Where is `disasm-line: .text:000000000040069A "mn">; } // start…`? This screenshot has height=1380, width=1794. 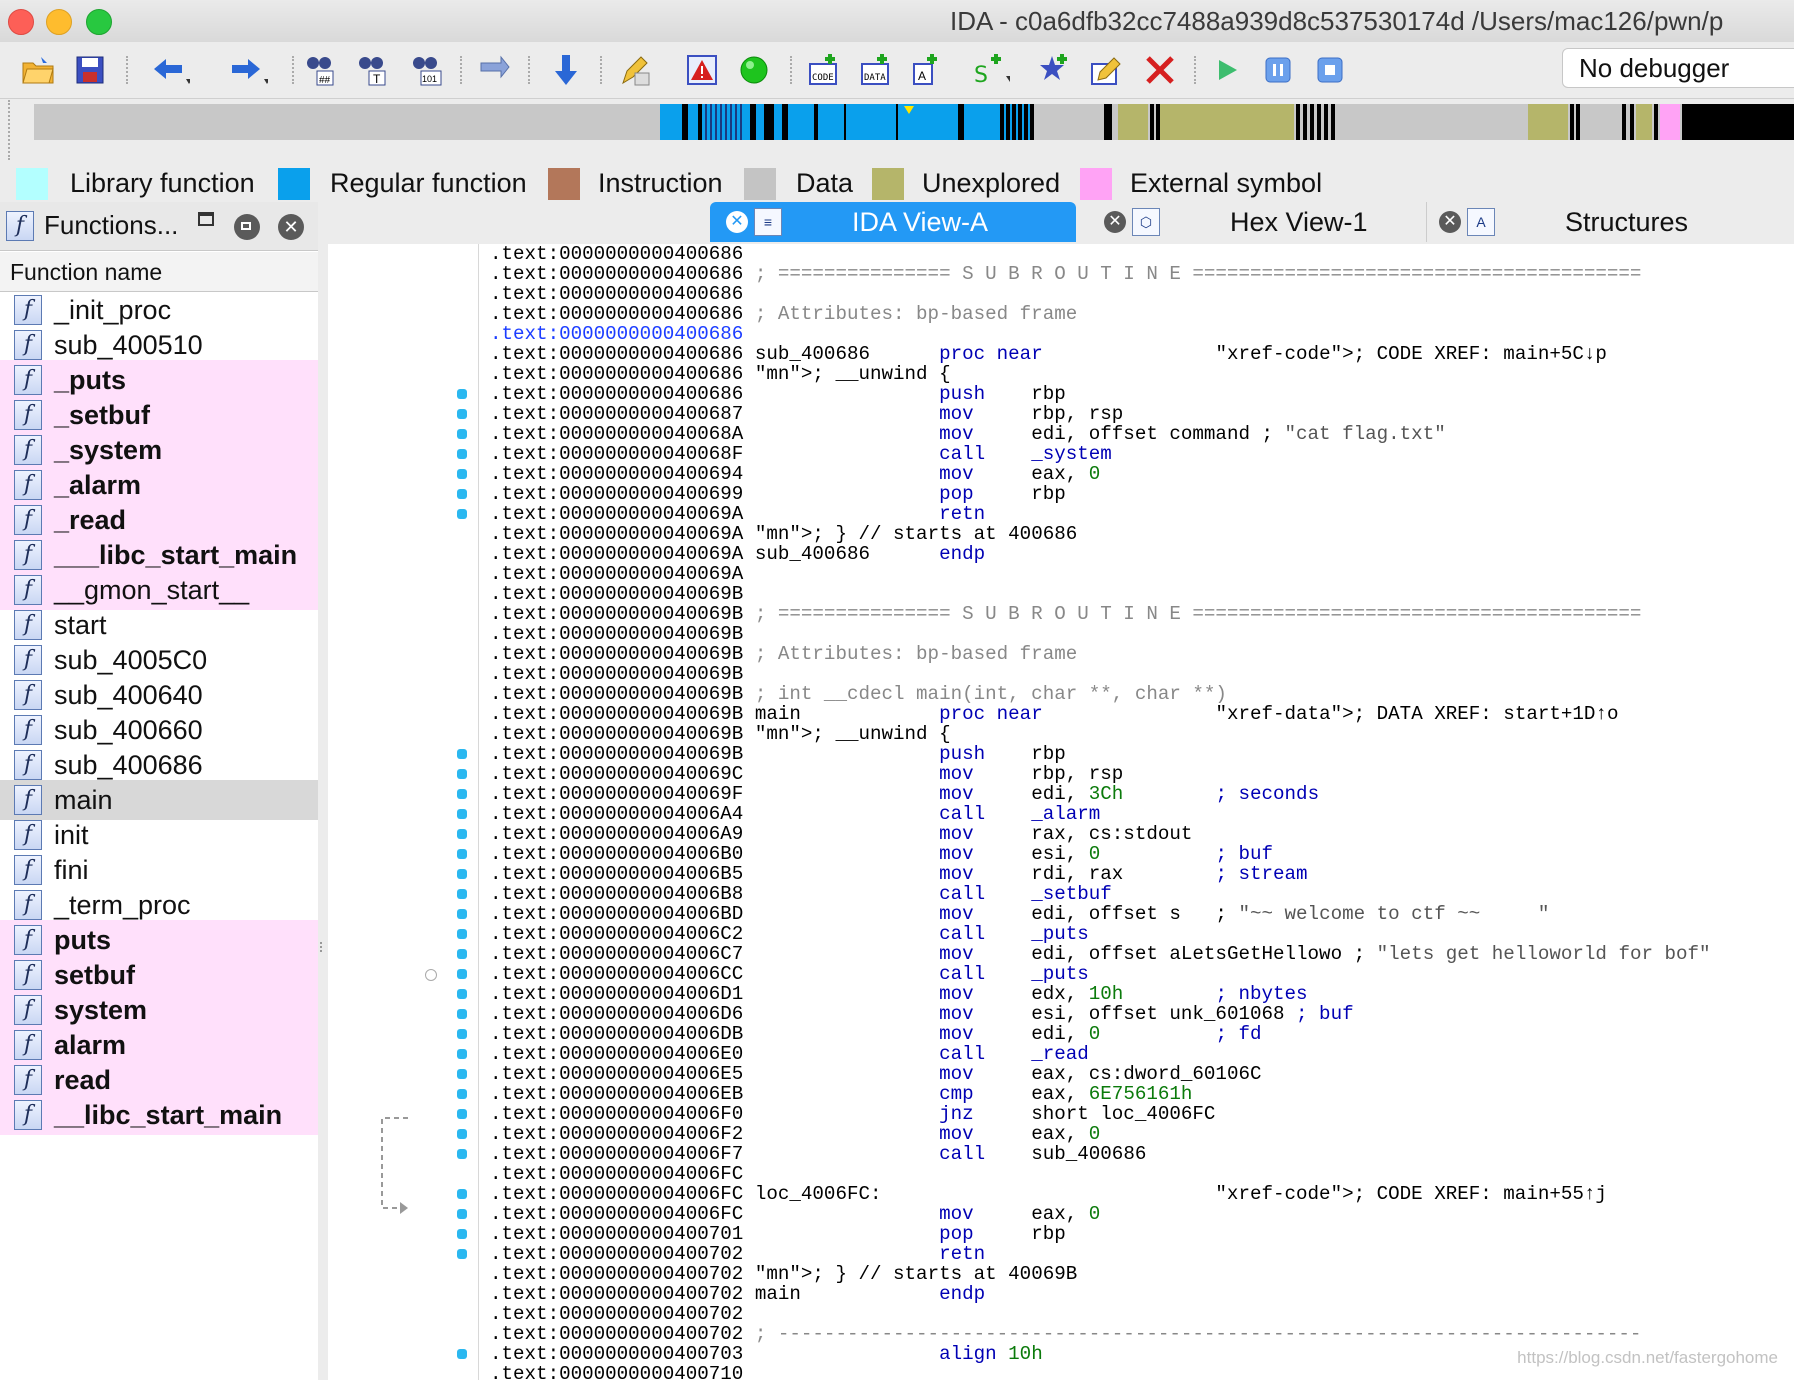
disasm-line: .text:000000000040069A "mn">; } // start… is located at coordinates (1100, 534).